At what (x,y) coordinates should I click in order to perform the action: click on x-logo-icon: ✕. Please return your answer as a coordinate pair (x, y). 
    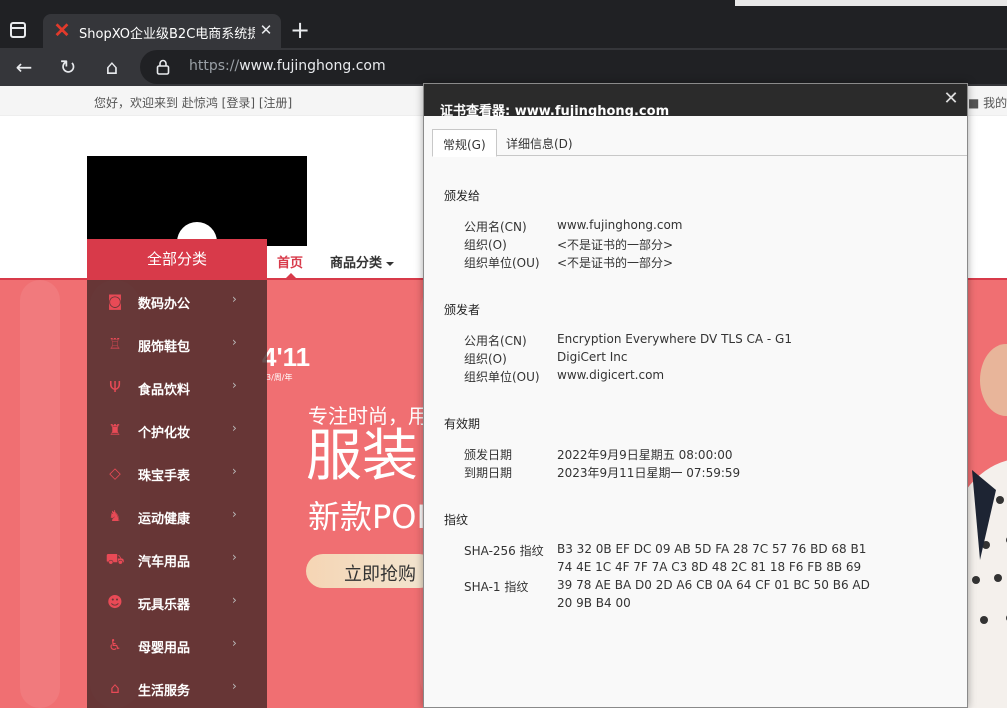
    Looking at the image, I should click on (62, 31).